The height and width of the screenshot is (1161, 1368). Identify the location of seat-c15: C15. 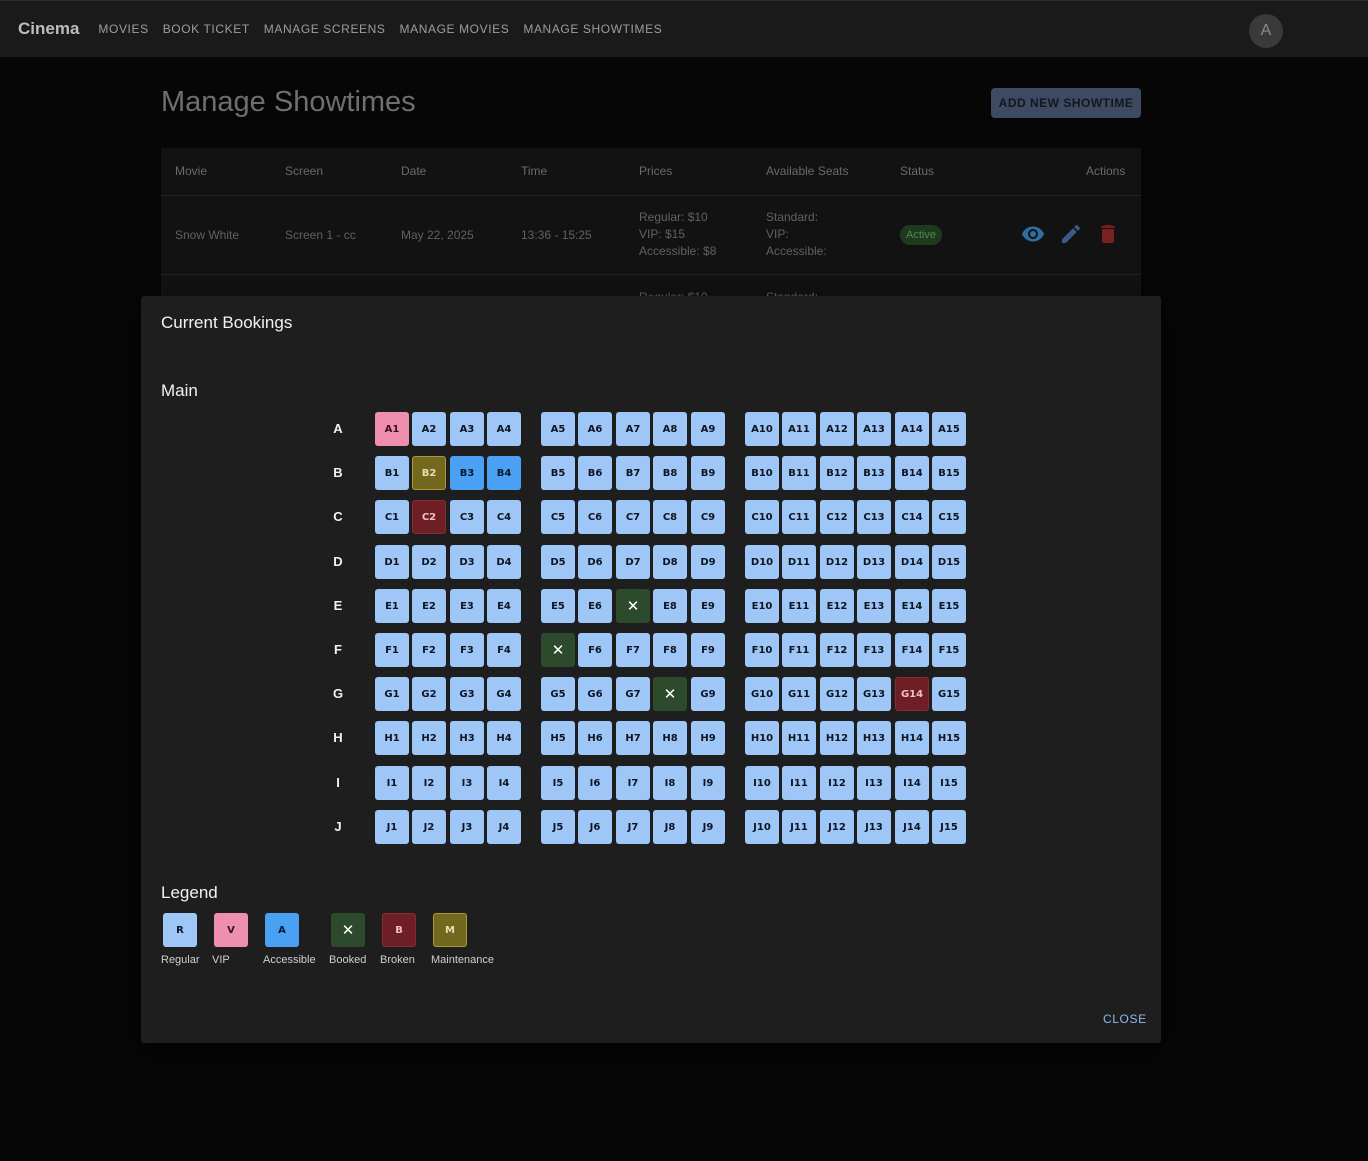
(949, 517).